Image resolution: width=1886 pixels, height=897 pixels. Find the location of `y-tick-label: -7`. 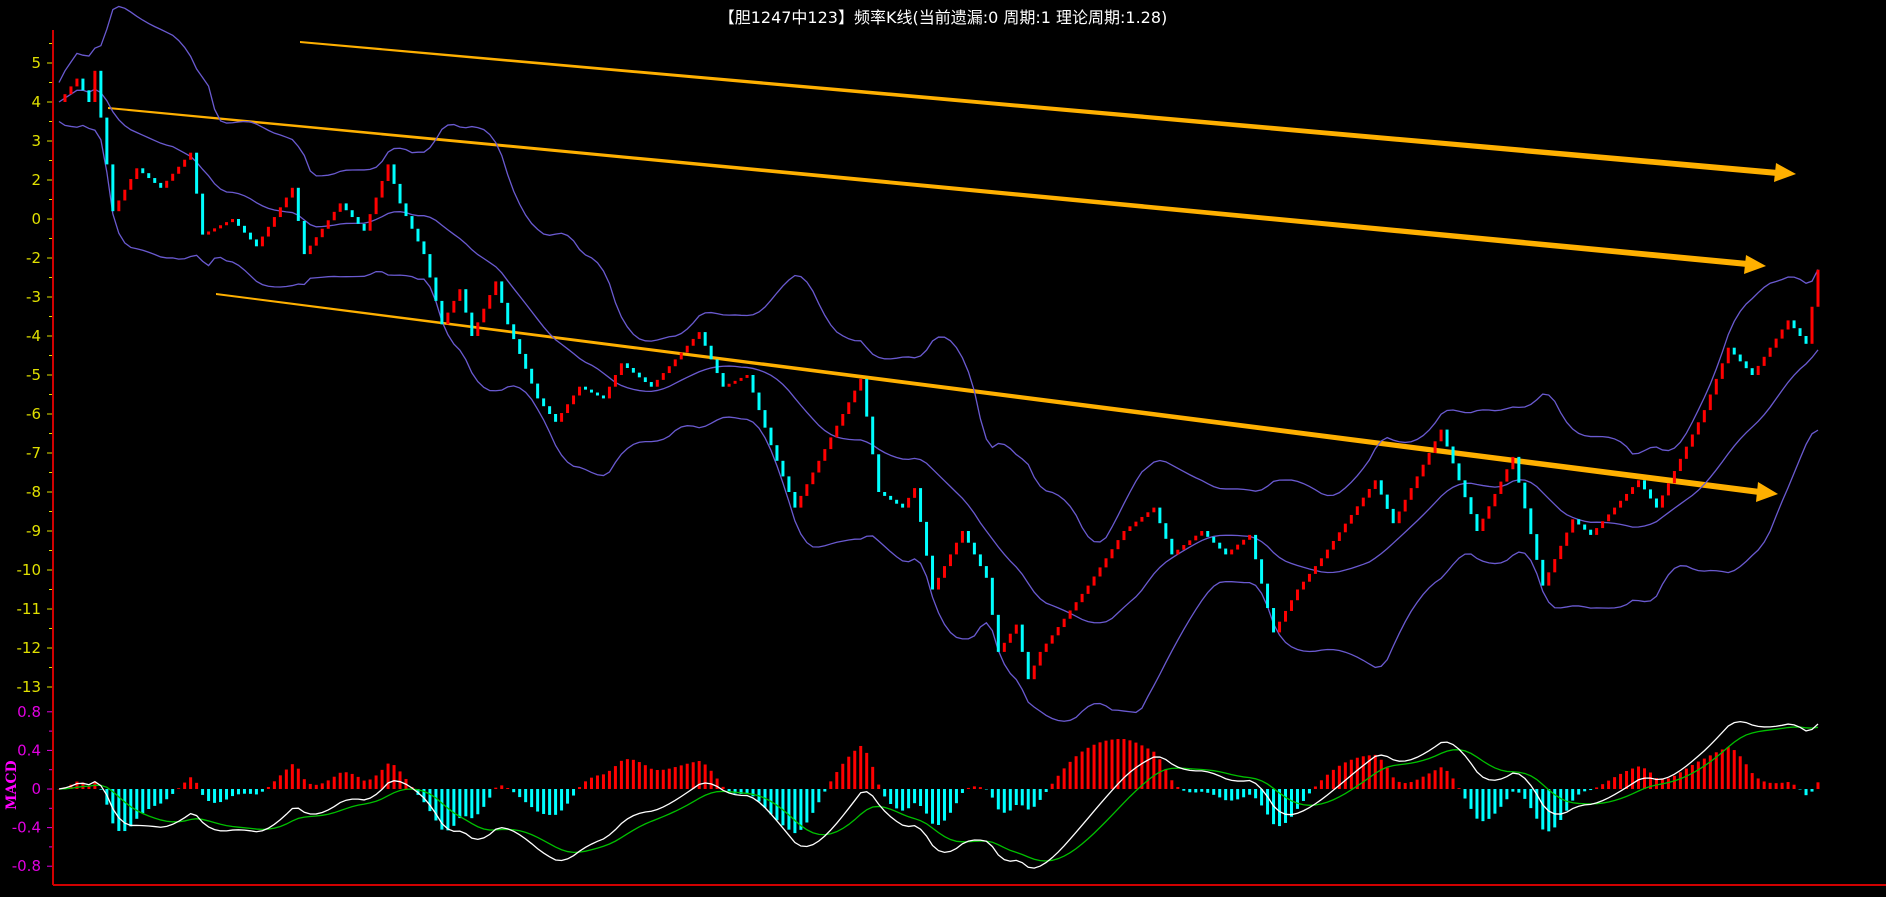

y-tick-label: -7 is located at coordinates (33, 453).